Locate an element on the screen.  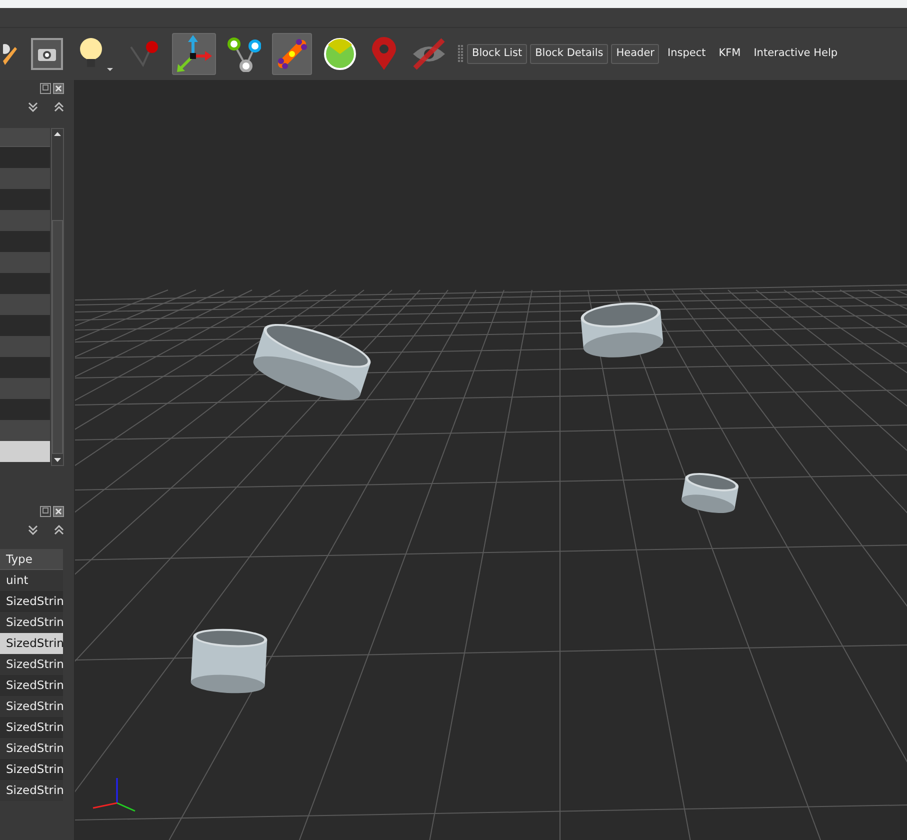
eye-slash-icon is located at coordinates (429, 54).